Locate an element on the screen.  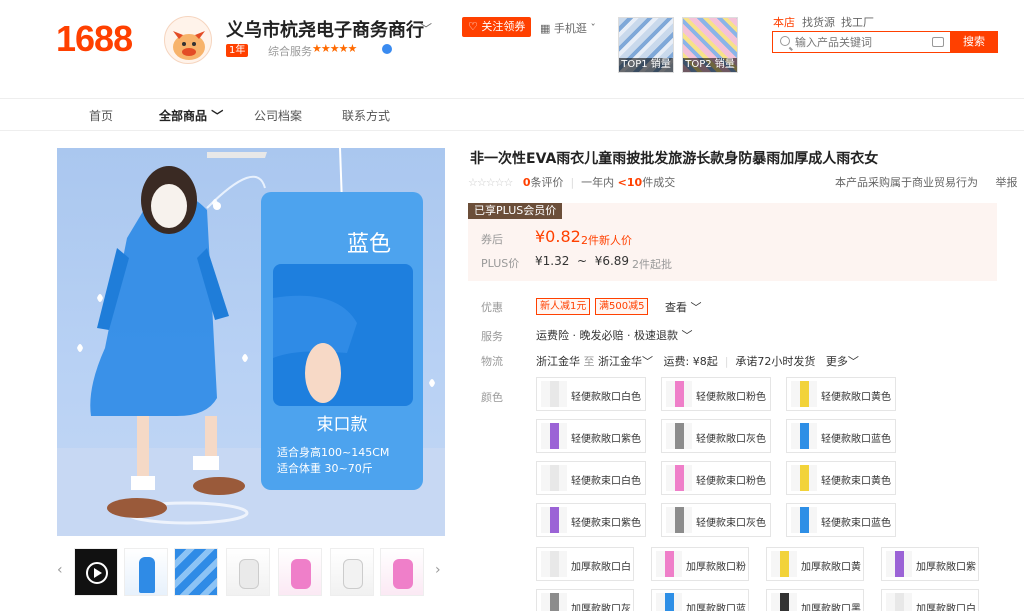
ship-to-select: 浙江金华﹀ is located at coordinates (625, 361).